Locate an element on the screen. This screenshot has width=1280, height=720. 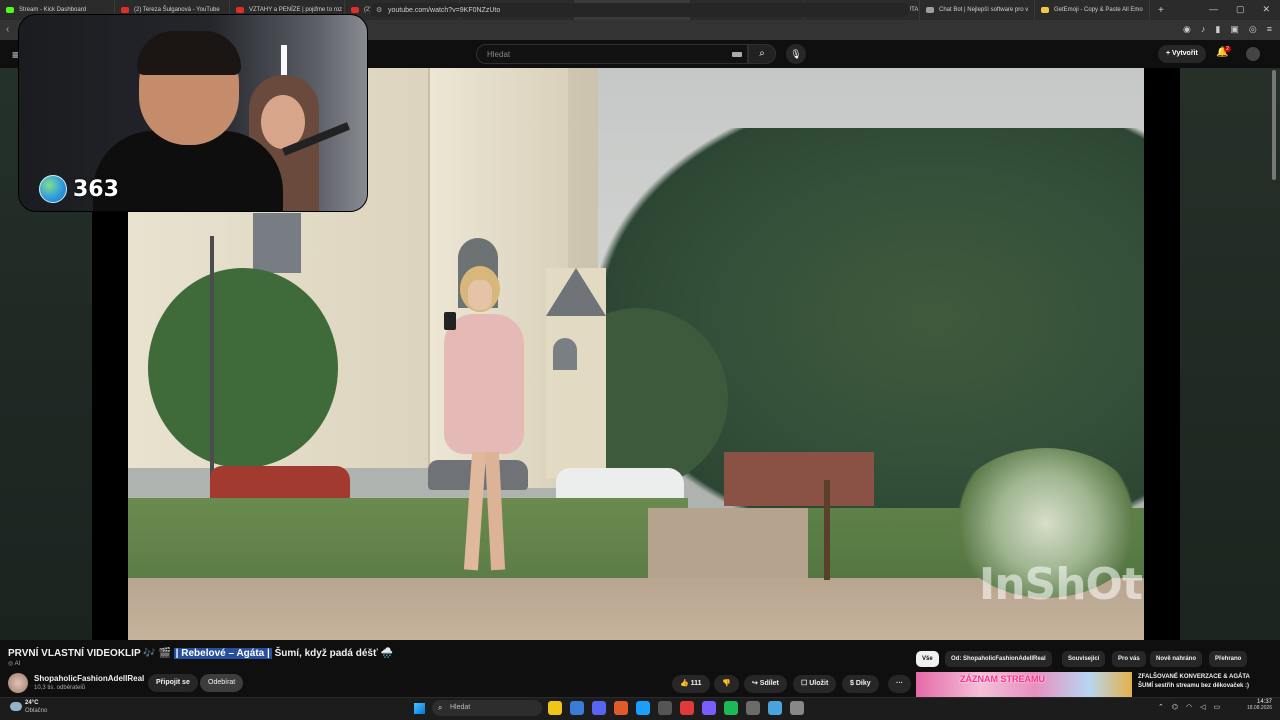
weather-condition: Oblačno is located at coordinates (36, 711).